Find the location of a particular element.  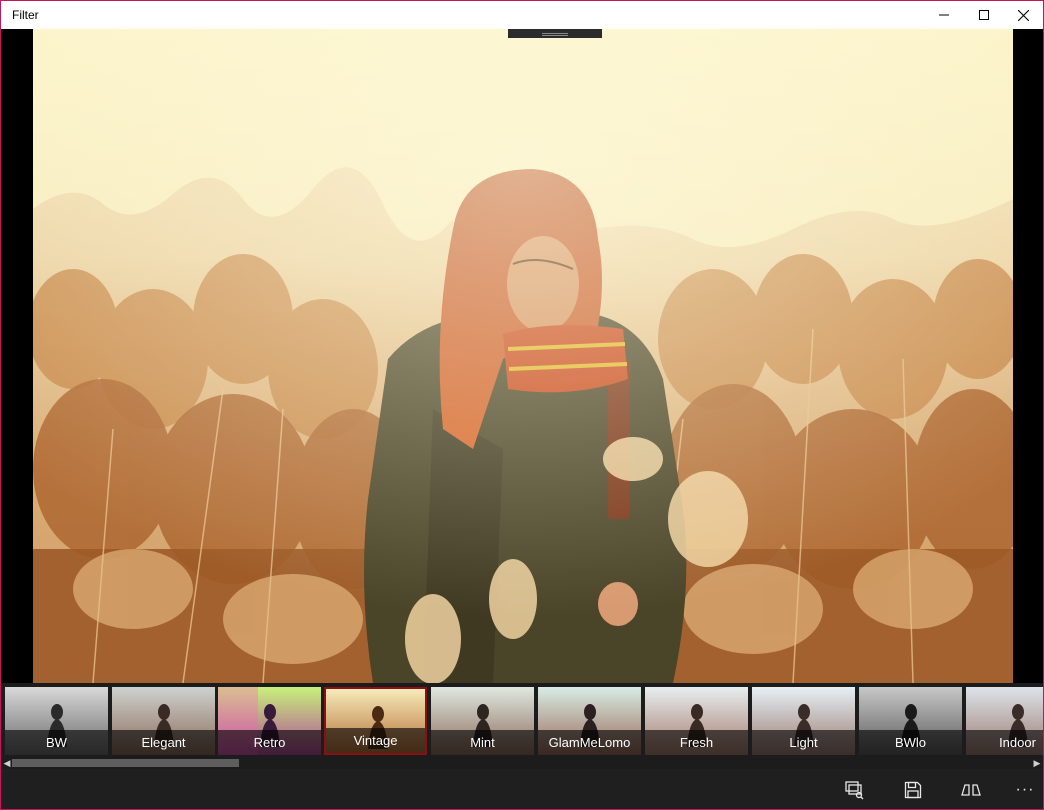

save-icon is located at coordinates (913, 790).